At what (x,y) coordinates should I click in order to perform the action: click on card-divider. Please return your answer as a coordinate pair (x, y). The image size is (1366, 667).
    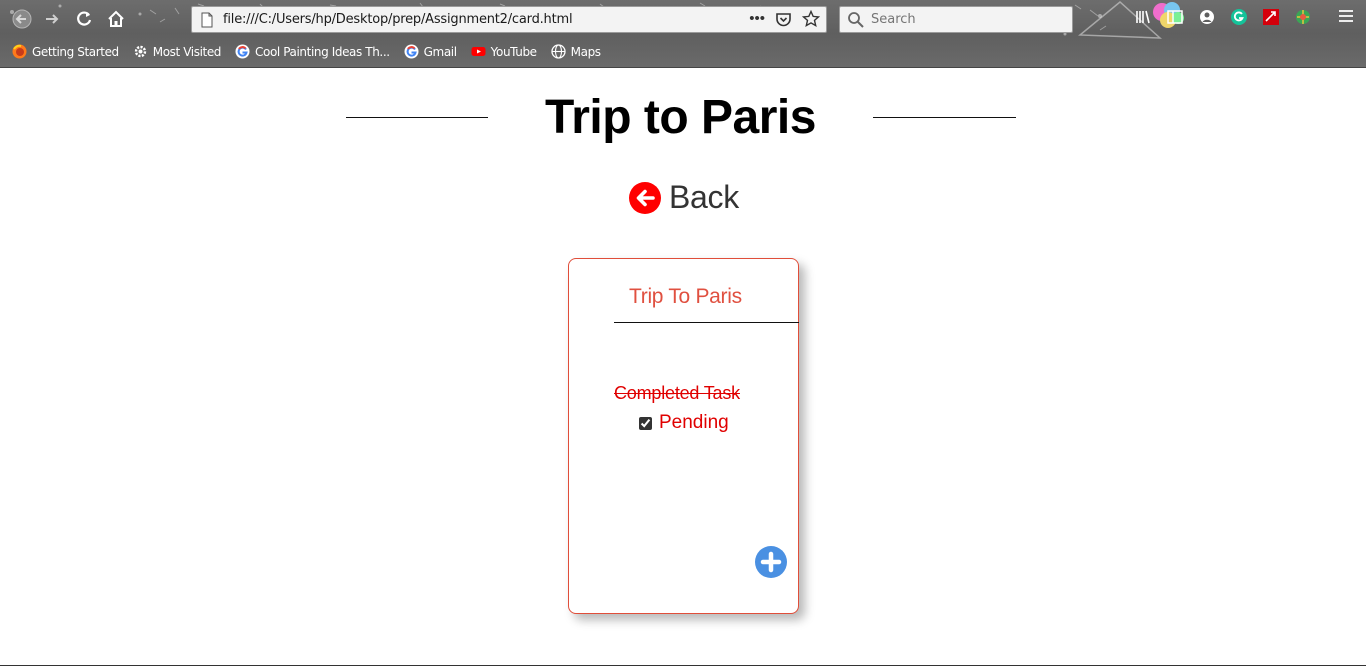
    Looking at the image, I should click on (706, 322).